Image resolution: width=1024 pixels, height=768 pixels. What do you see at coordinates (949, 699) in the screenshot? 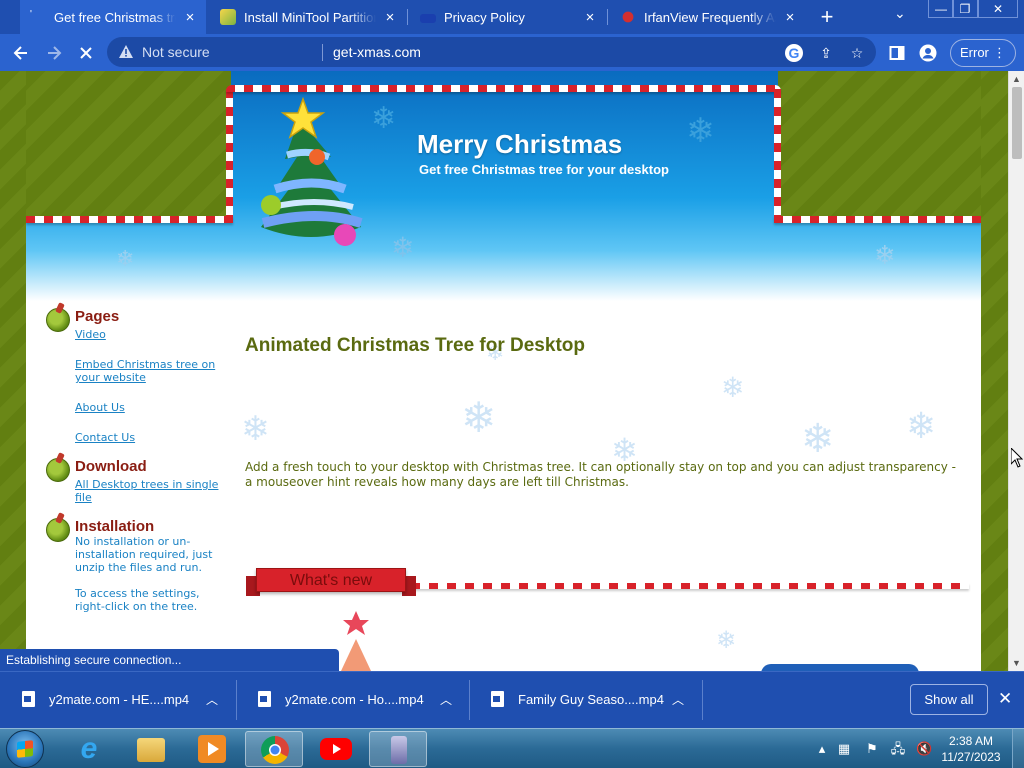
I see `show-all-button: Show all` at bounding box center [949, 699].